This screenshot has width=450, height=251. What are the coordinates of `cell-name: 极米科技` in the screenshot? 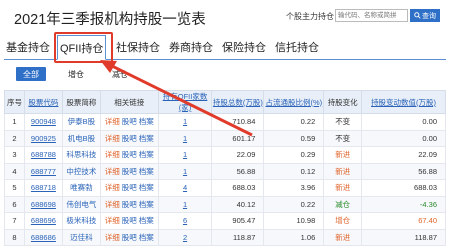 It's located at (81, 221).